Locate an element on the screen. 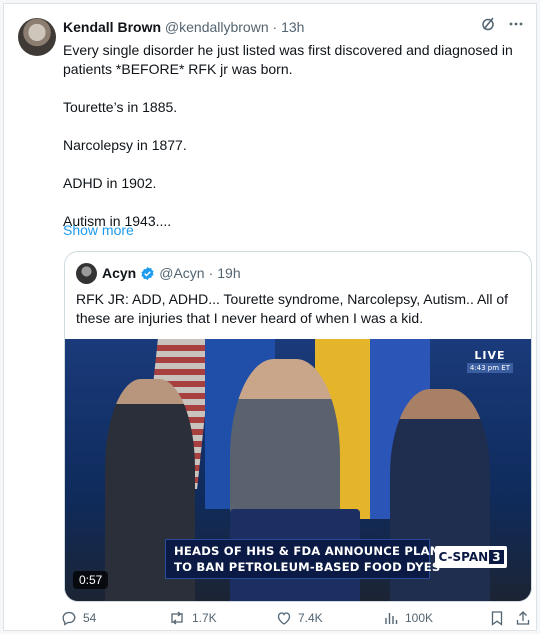 This screenshot has height=634, width=540. quote-author-handle: @Acyn is located at coordinates (181, 273).